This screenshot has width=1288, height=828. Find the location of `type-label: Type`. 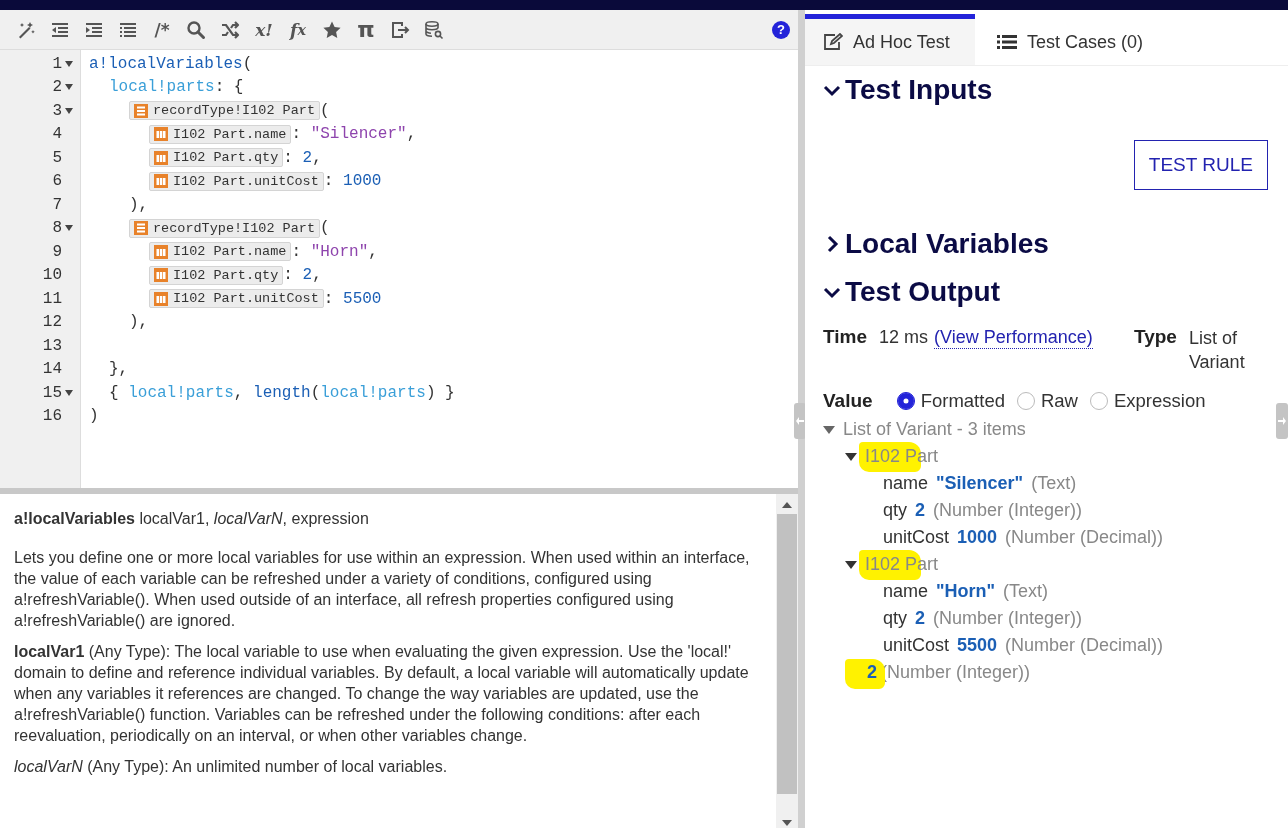

type-label: Type is located at coordinates (1155, 337).